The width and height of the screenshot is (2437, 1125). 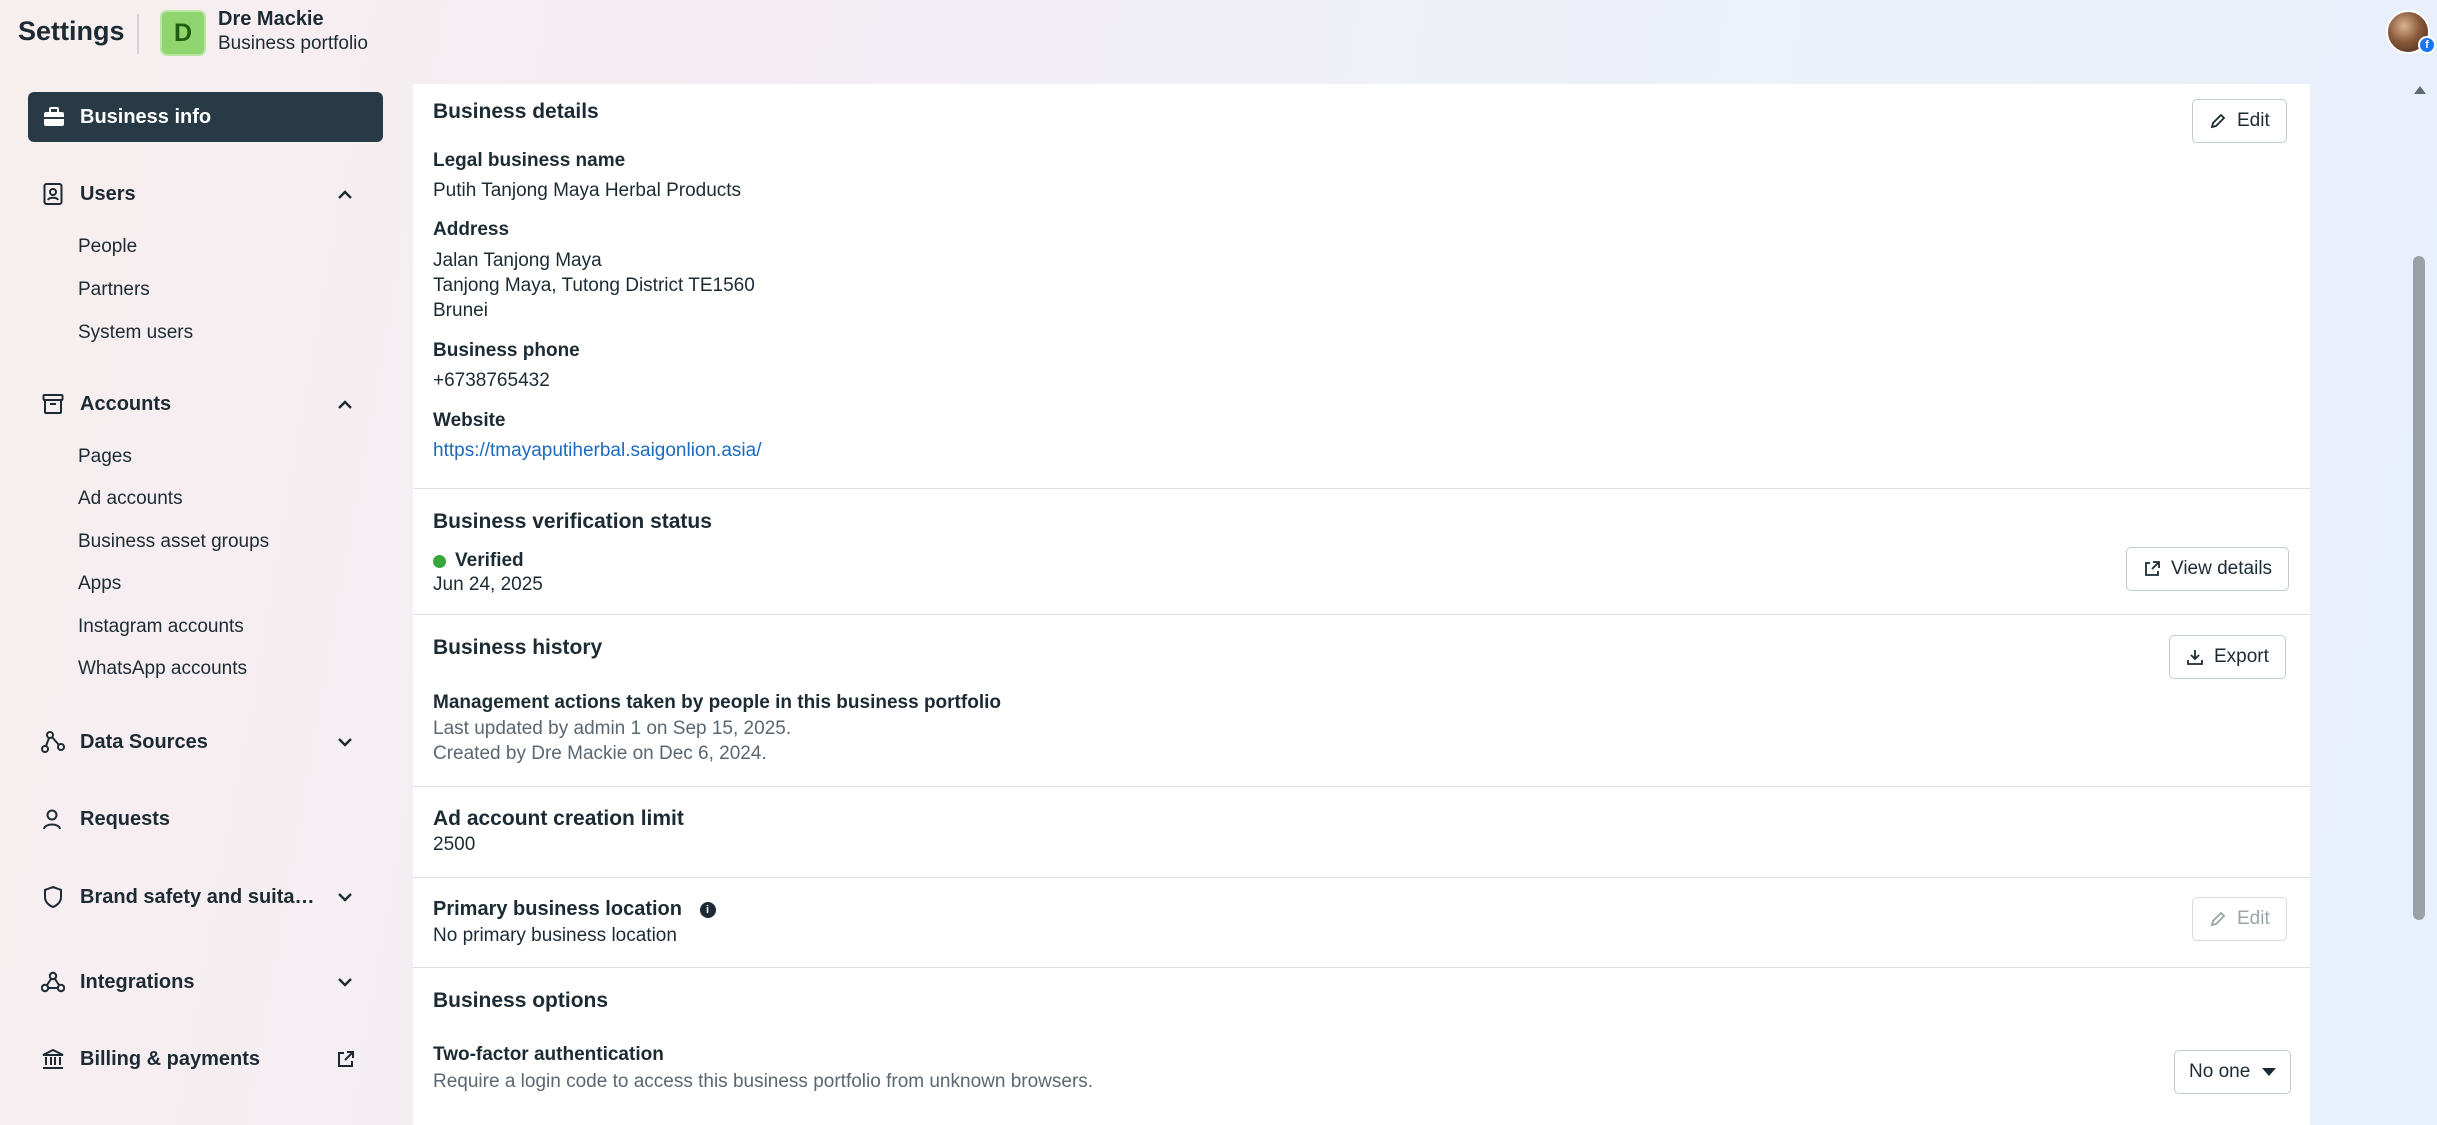 What do you see at coordinates (491, 380) in the screenshot?
I see `phone-value: +6738765432` at bounding box center [491, 380].